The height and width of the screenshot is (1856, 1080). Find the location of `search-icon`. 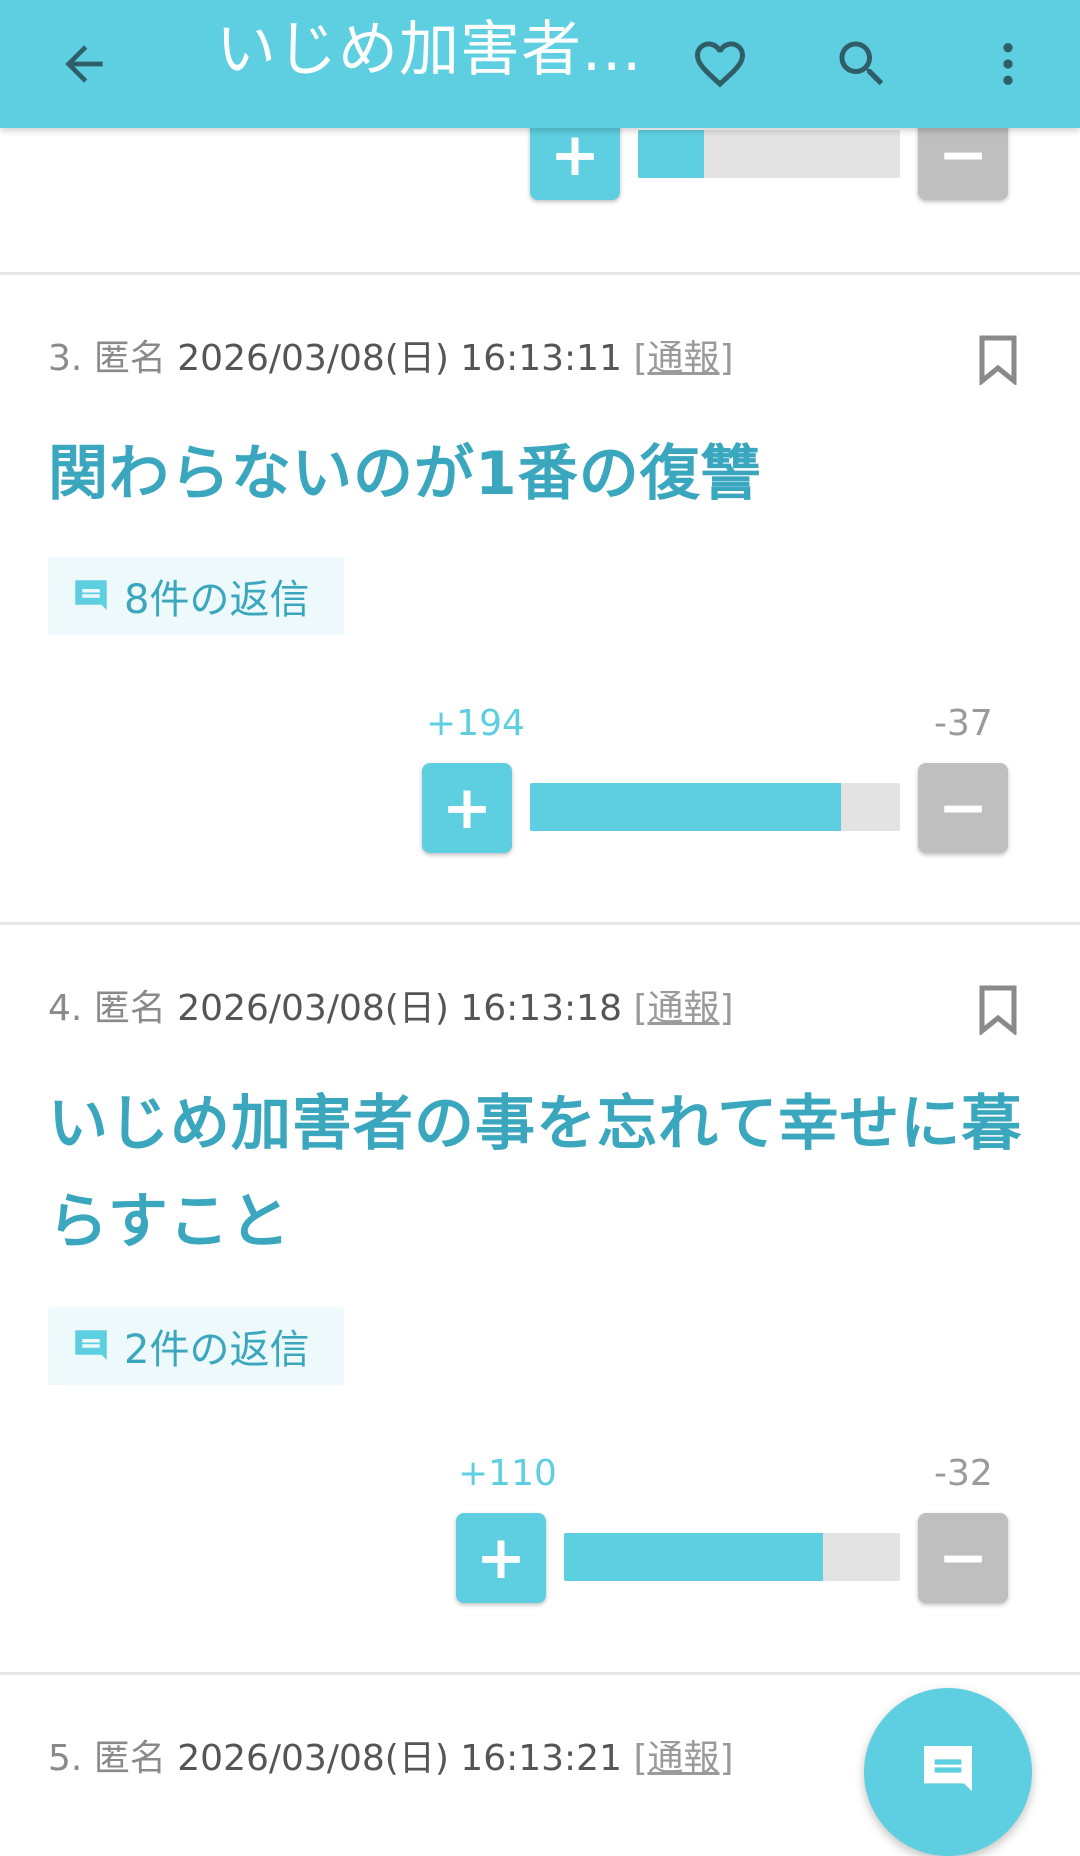

search-icon is located at coordinates (861, 63).